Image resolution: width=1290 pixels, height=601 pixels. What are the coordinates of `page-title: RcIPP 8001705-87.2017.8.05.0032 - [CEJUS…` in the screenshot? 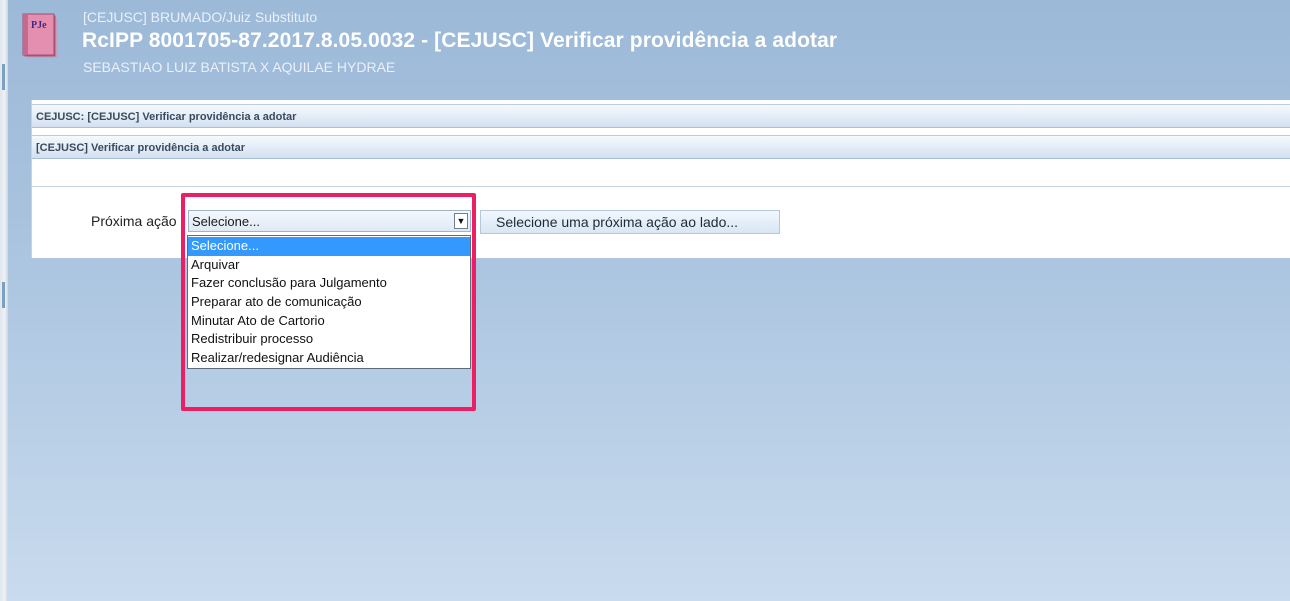 It's located at (460, 40).